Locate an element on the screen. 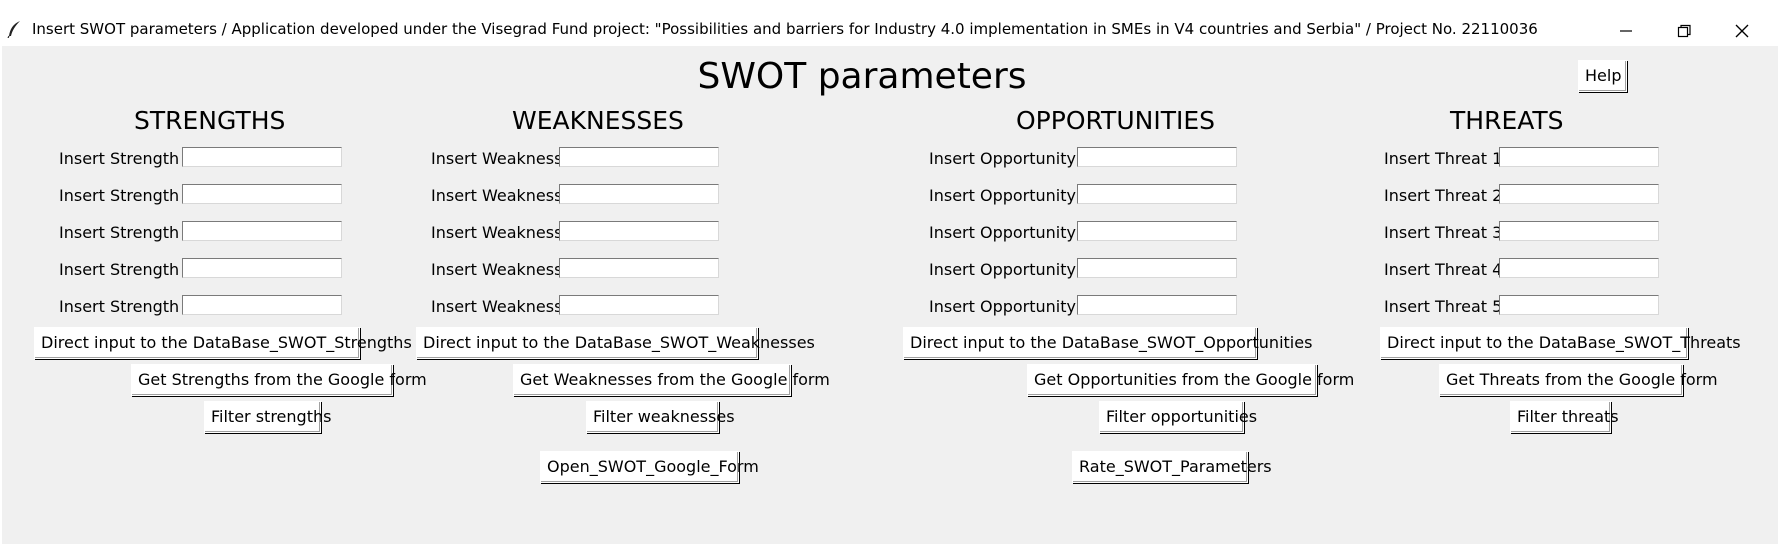 The height and width of the screenshot is (546, 1780). minimize-icon is located at coordinates (1626, 31).